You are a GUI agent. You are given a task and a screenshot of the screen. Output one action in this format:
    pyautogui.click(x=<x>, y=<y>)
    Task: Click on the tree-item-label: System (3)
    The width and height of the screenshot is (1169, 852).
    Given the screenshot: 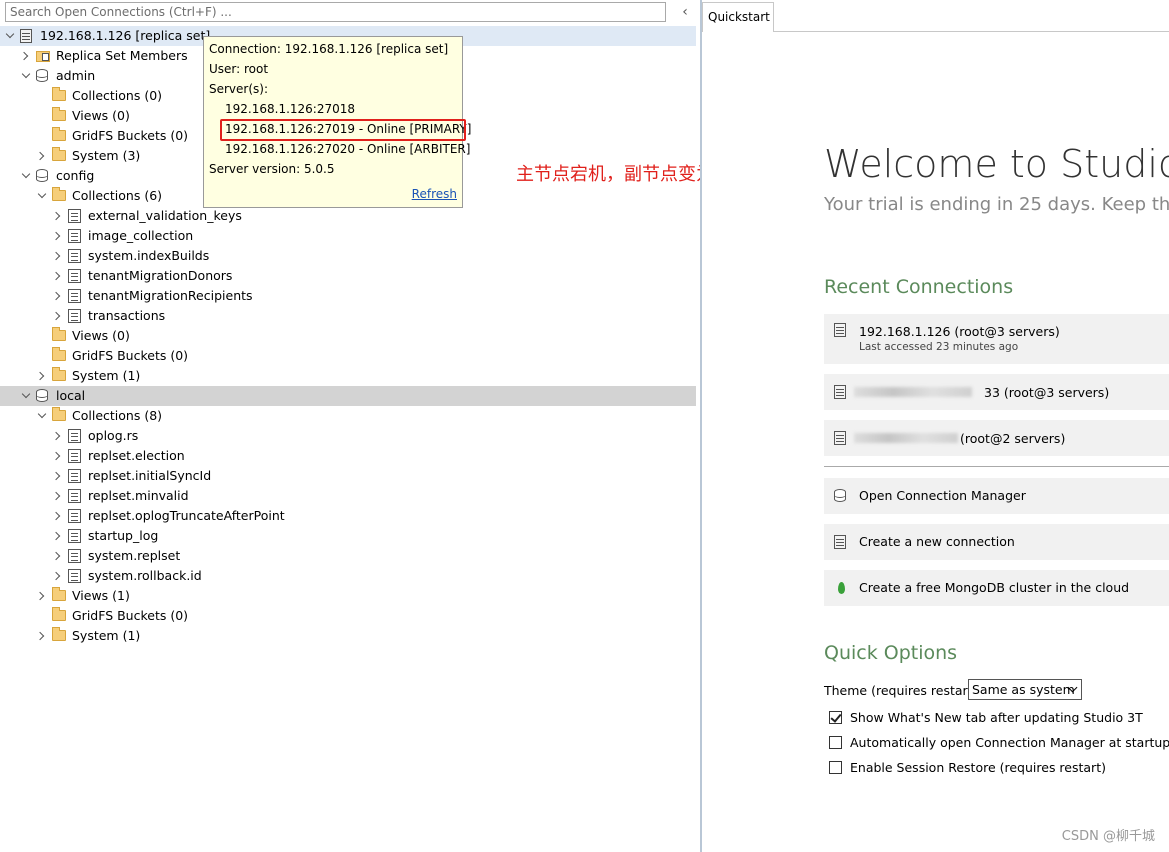 What is the action you would take?
    pyautogui.click(x=106, y=155)
    